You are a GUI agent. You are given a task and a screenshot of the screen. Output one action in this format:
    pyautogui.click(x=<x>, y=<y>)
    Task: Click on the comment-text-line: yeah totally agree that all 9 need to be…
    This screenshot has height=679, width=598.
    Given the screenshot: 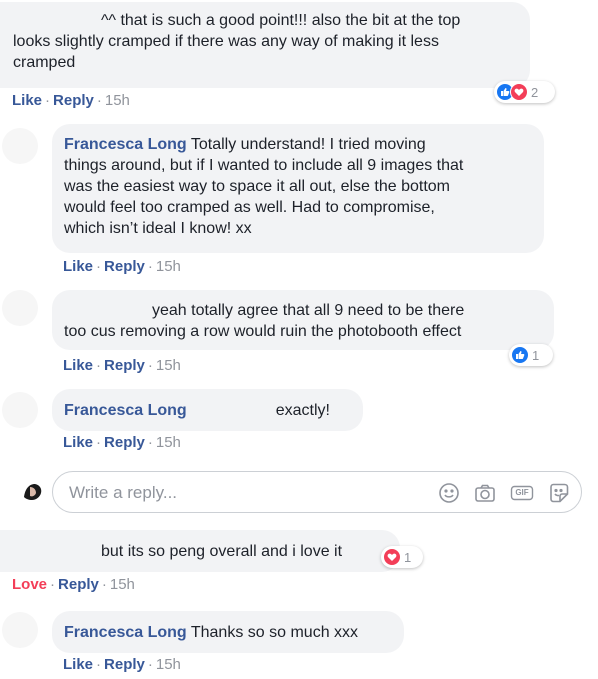 What is the action you would take?
    pyautogui.click(x=308, y=310)
    